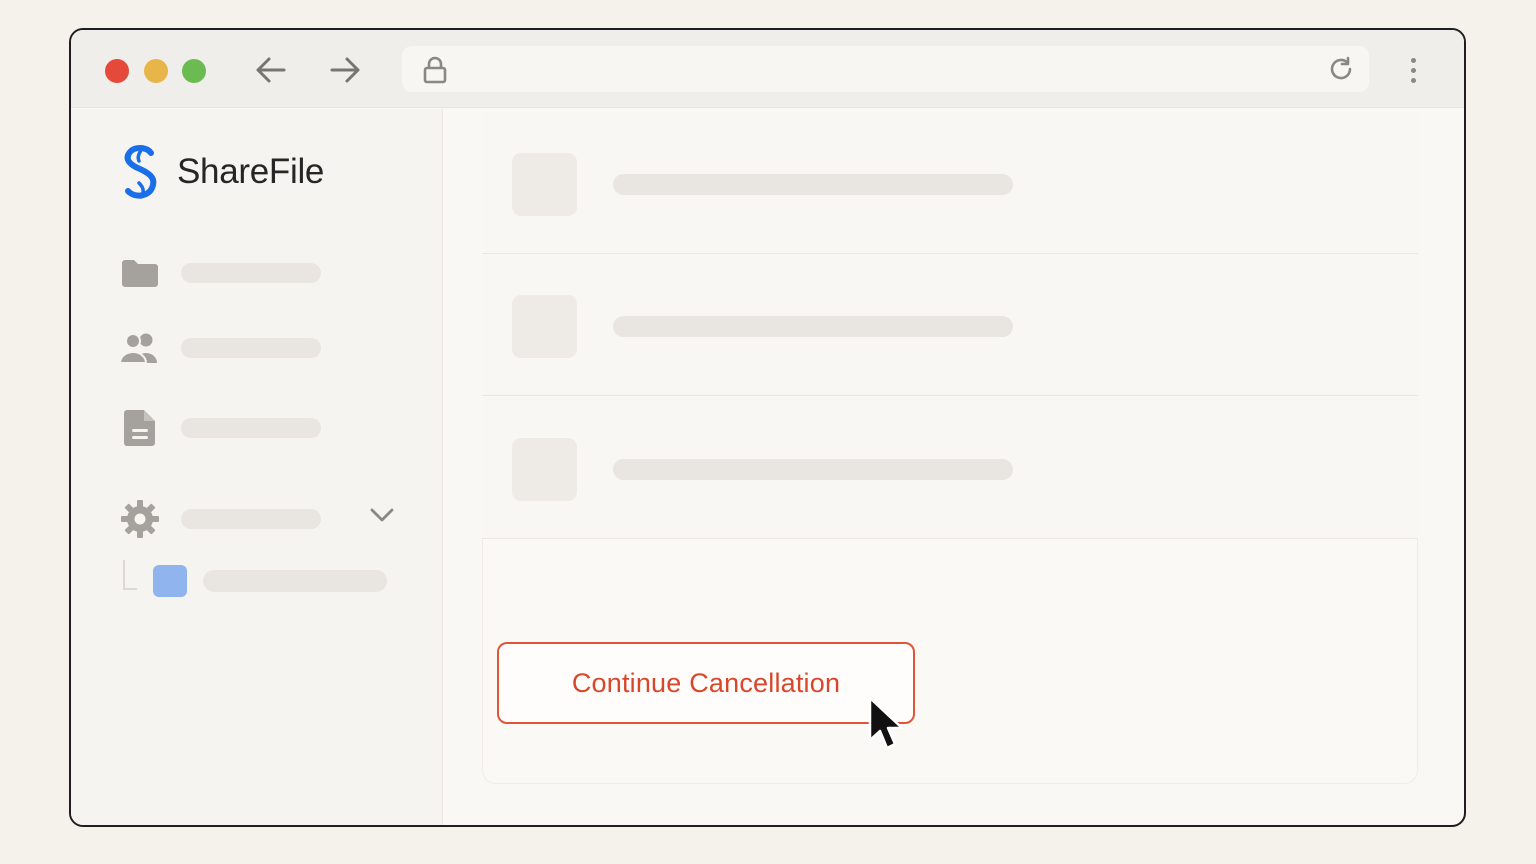  I want to click on brand-name: ShareFile, so click(251, 171).